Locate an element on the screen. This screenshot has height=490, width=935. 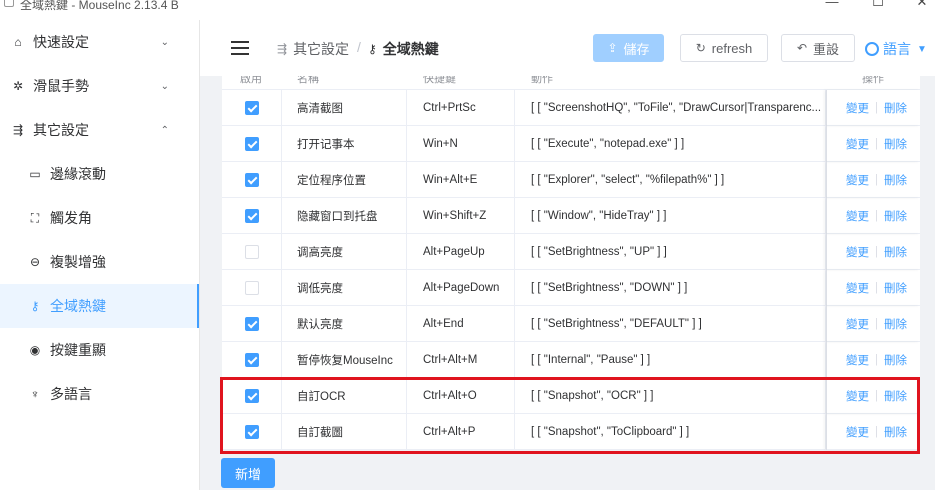
undo-icon: ↶ is located at coordinates (802, 48).